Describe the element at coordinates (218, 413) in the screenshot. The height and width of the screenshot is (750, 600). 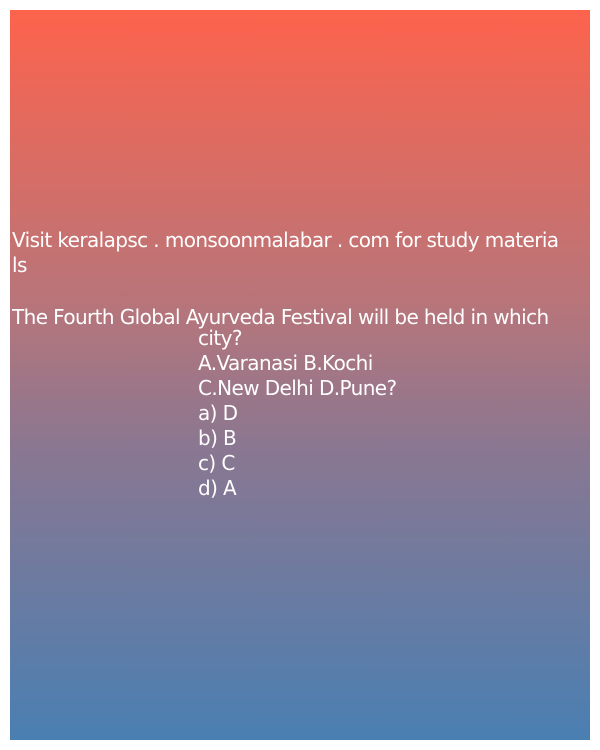
I see `answer-choice-a: a) D` at that location.